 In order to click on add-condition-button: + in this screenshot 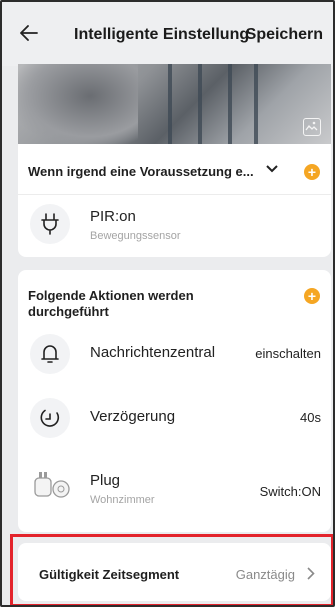, I will do `click(312, 172)`.